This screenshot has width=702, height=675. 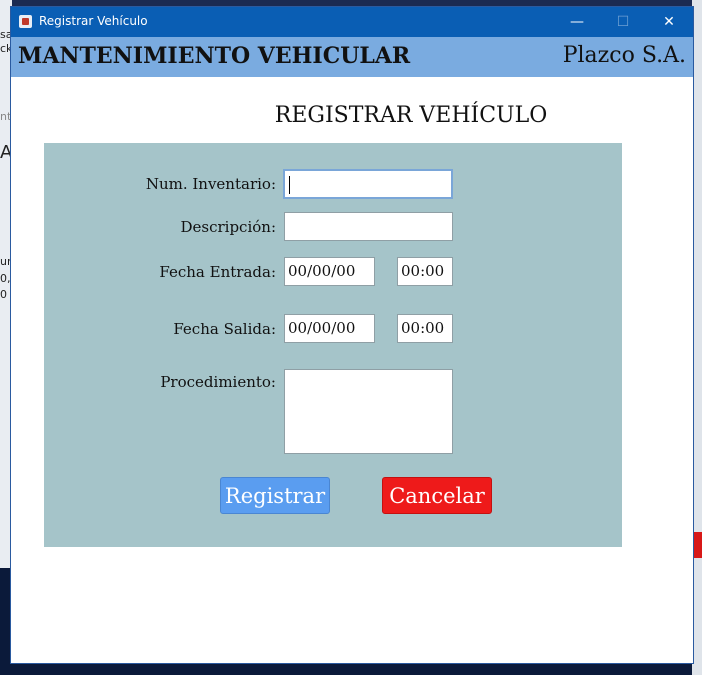 What do you see at coordinates (210, 184) in the screenshot?
I see `inventario-label: Num. Inventario:` at bounding box center [210, 184].